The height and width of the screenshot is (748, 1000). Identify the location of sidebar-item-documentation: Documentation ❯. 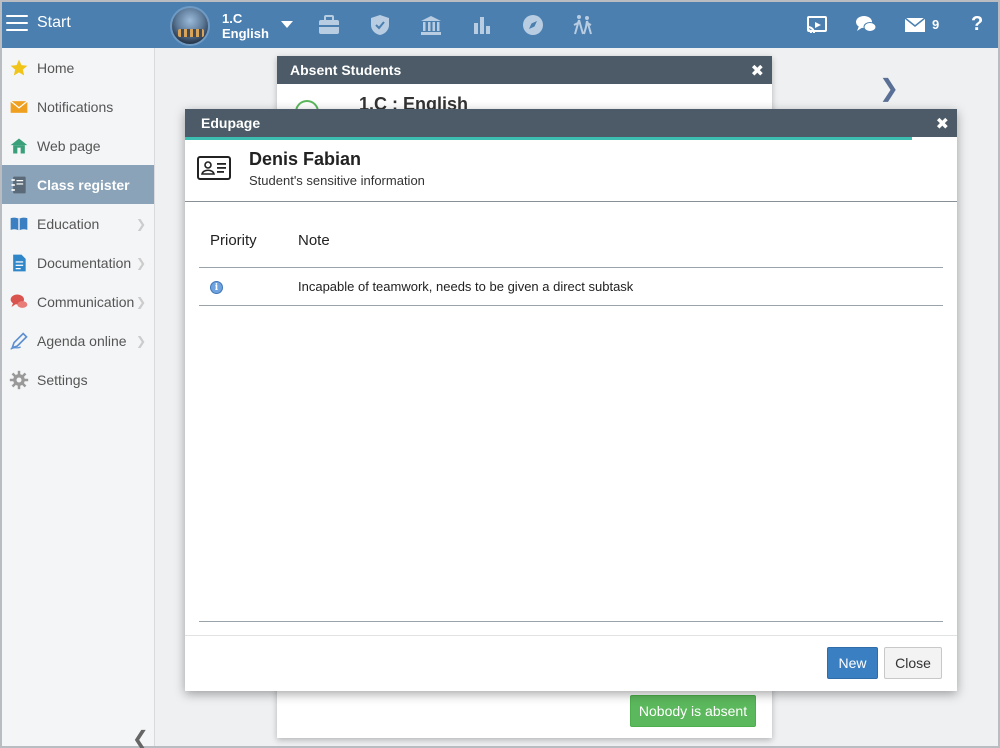
(78, 262).